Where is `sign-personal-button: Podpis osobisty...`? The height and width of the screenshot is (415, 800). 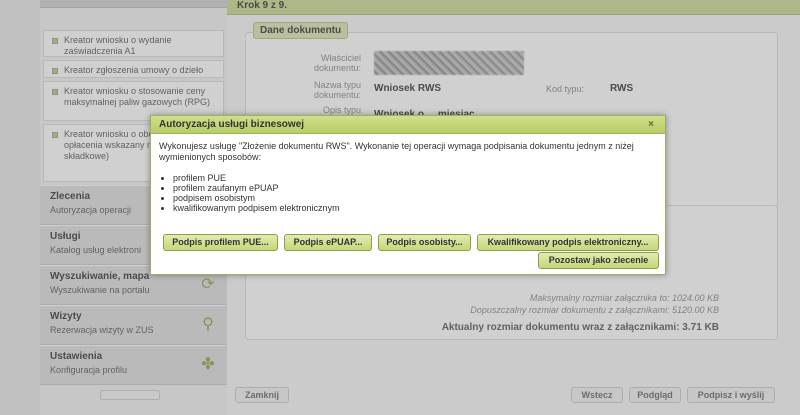
sign-personal-button: Podpis osobisty... is located at coordinates (424, 242).